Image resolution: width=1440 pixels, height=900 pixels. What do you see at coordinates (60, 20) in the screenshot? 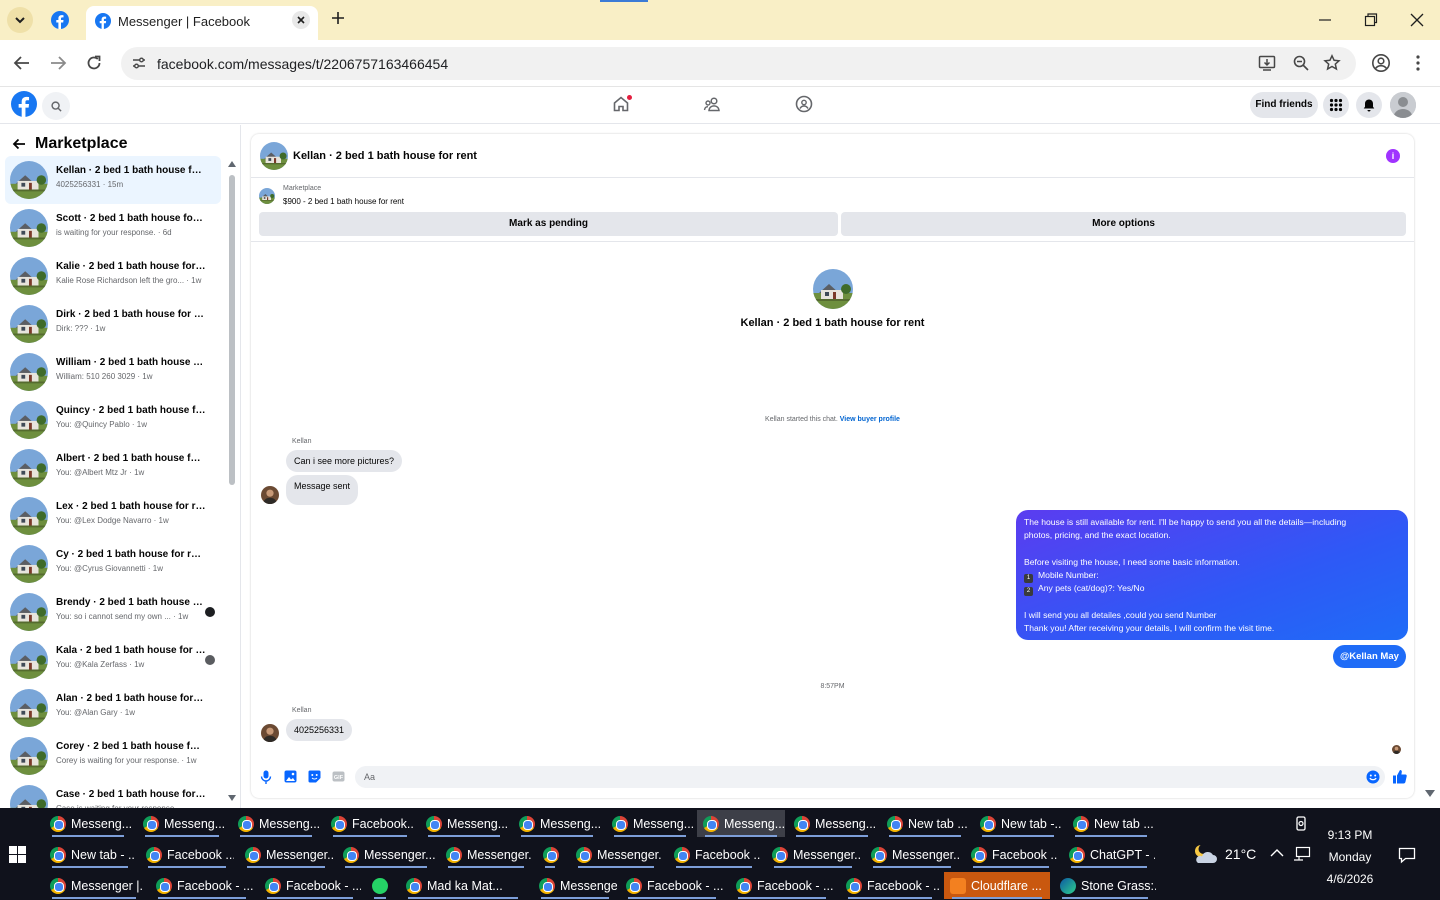
I see `pinned-tab-facebook` at bounding box center [60, 20].